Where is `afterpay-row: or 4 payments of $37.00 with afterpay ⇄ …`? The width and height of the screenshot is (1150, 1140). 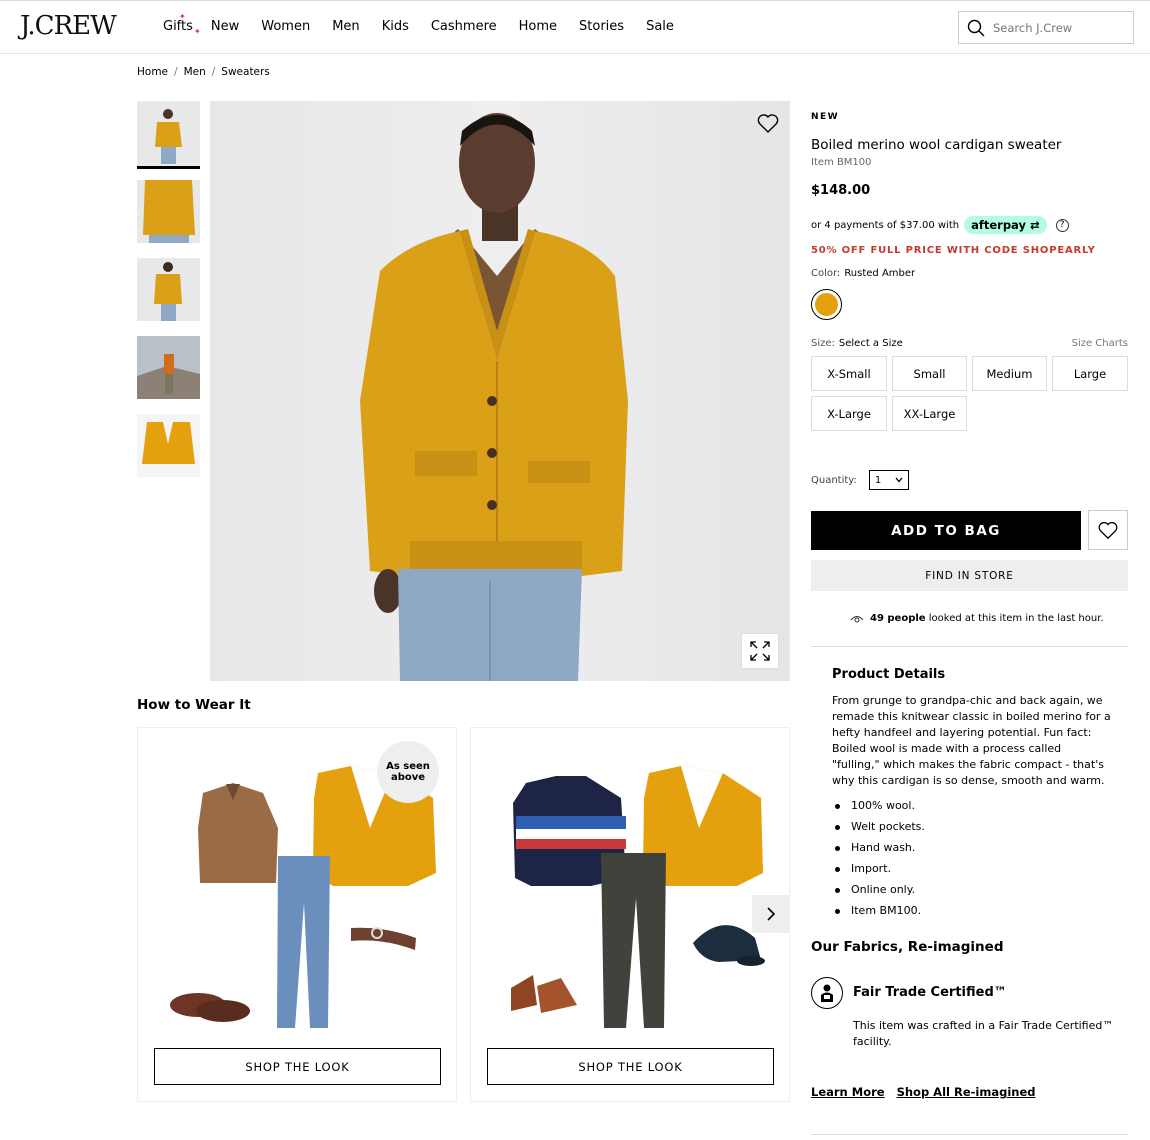 afterpay-row: or 4 payments of $37.00 with afterpay ⇄ … is located at coordinates (940, 225).